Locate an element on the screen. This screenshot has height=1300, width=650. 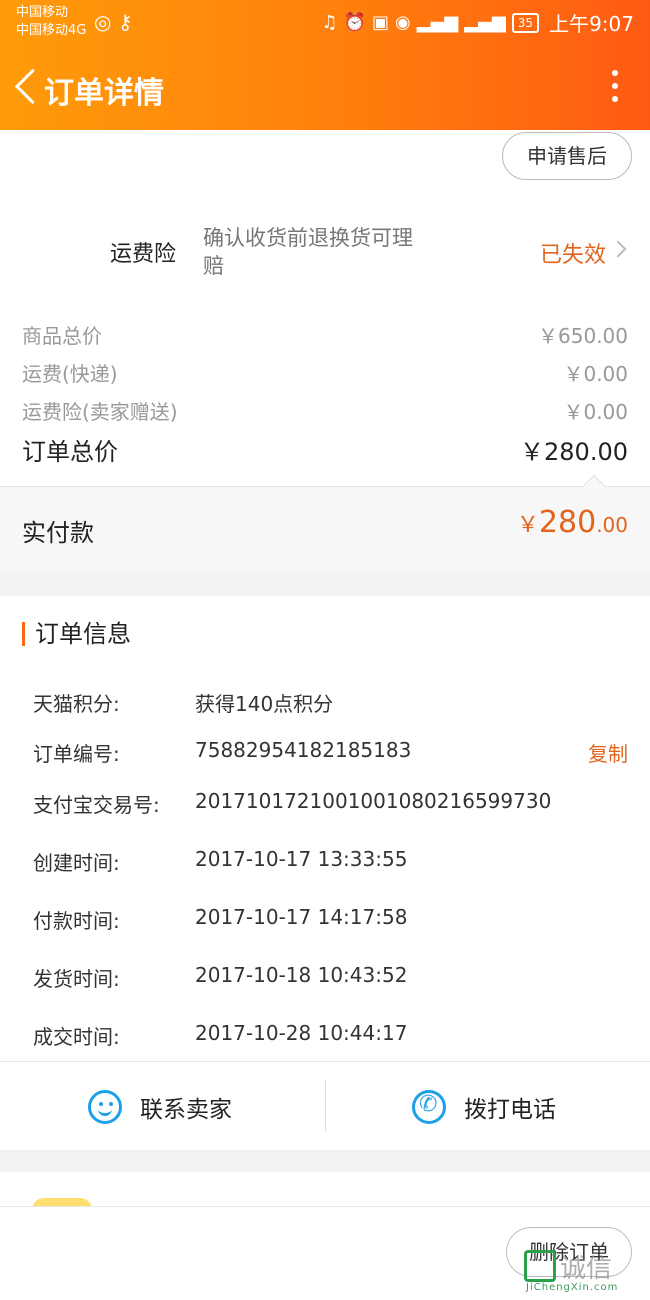
info-value: 2017101721001001080216599730 is located at coordinates (373, 801).